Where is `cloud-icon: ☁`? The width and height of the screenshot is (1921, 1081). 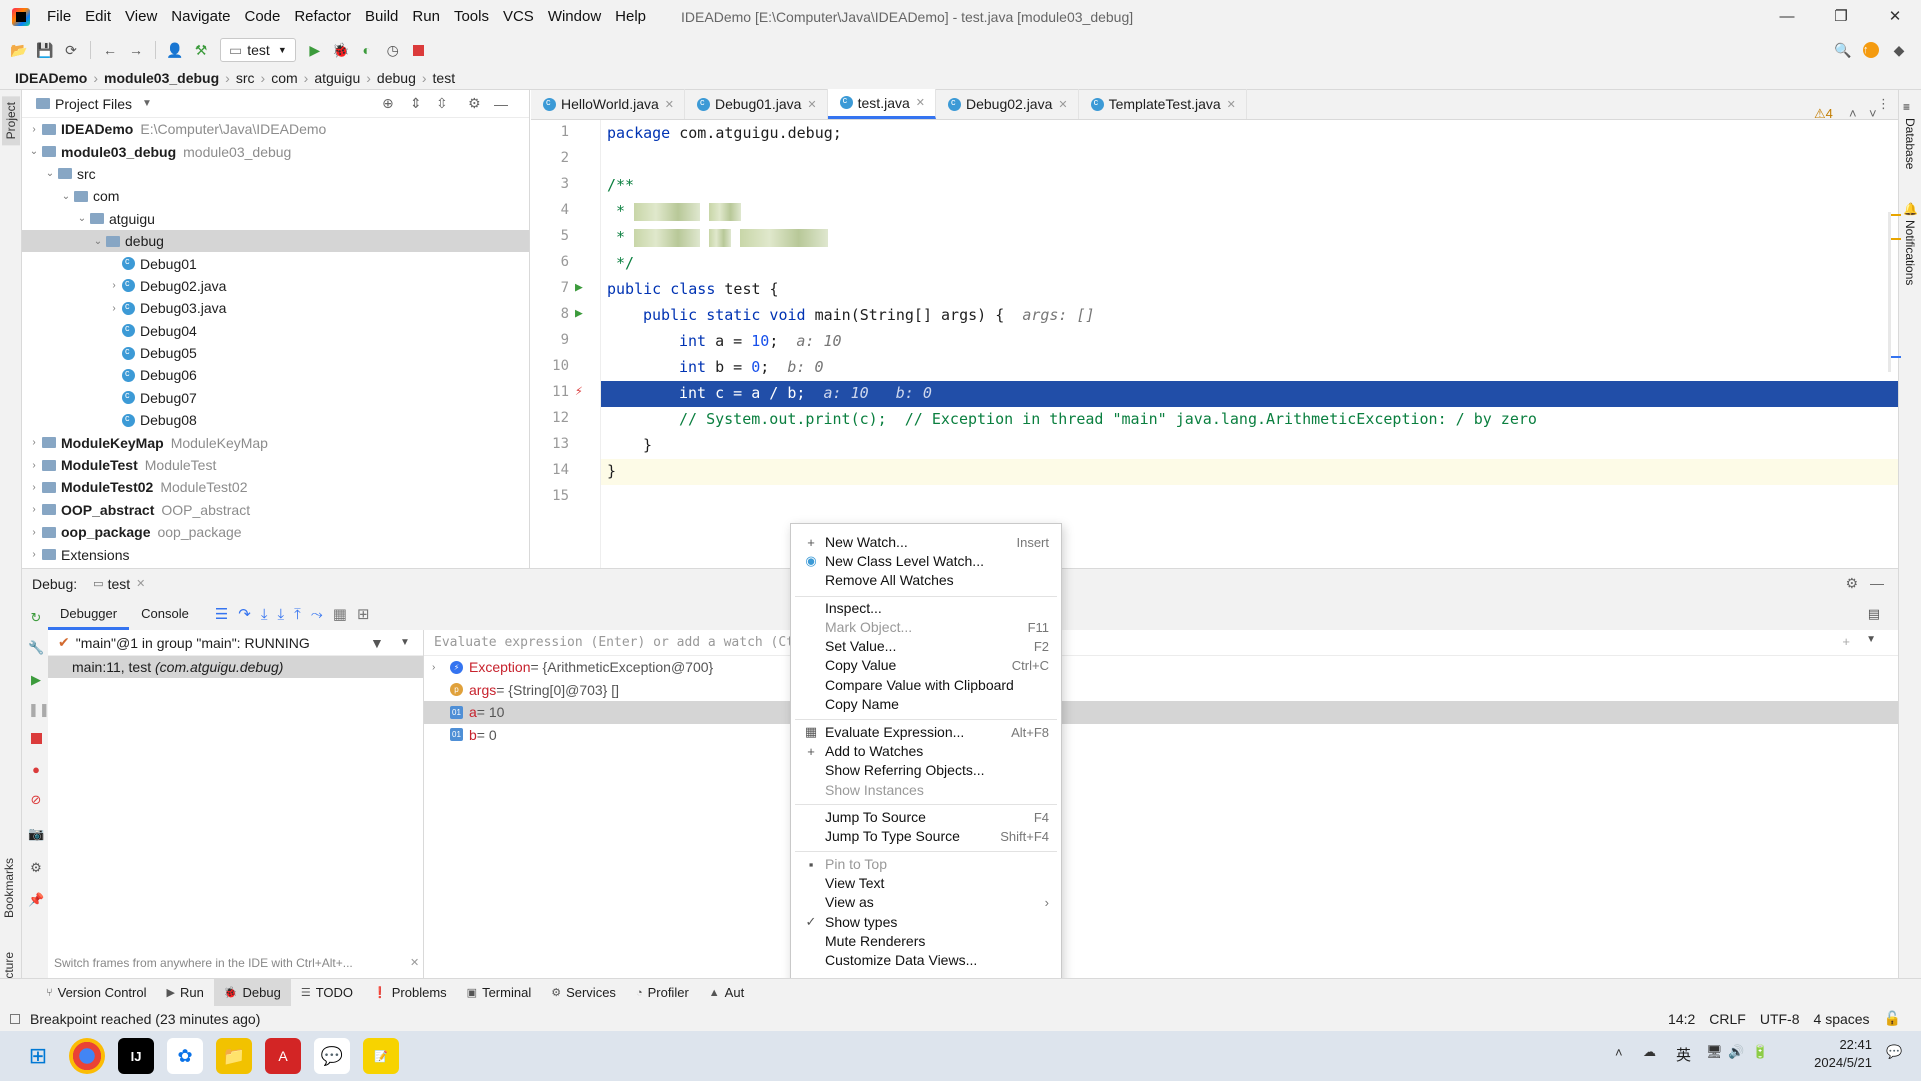 cloud-icon: ☁ is located at coordinates (1649, 1052).